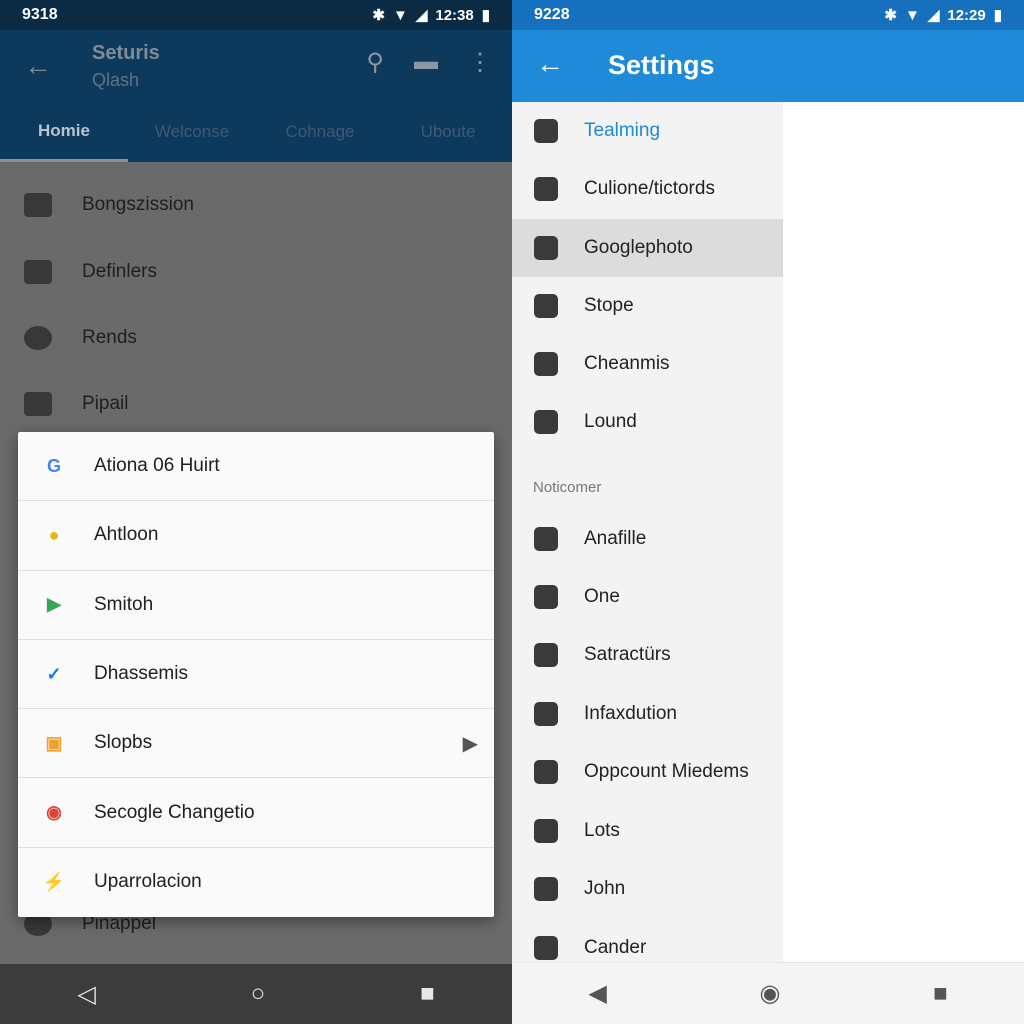  What do you see at coordinates (256, 605) in the screenshot?
I see `dialog-option: ▶ Smitoh` at bounding box center [256, 605].